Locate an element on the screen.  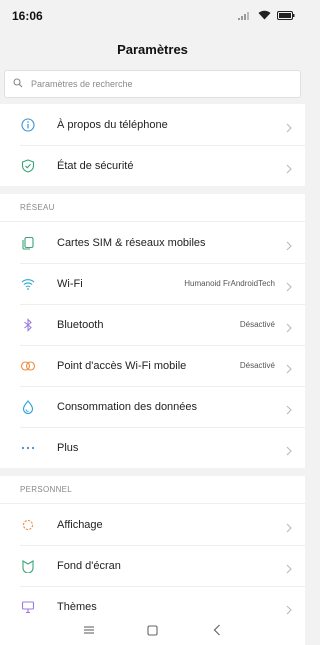
status-bar: 16:06 is located at coordinates (152, 16).